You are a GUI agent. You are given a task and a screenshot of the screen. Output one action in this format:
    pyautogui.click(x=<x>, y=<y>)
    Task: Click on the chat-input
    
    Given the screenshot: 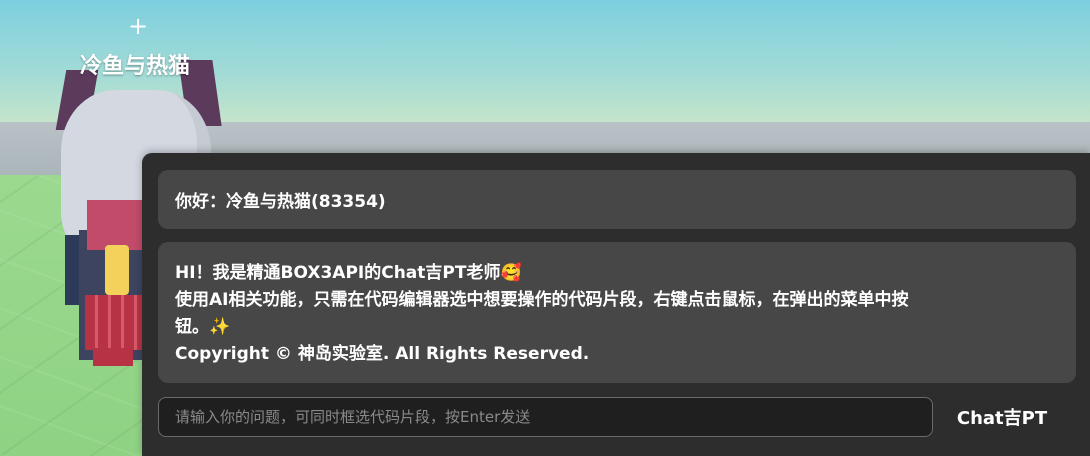 What is the action you would take?
    pyautogui.click(x=545, y=417)
    